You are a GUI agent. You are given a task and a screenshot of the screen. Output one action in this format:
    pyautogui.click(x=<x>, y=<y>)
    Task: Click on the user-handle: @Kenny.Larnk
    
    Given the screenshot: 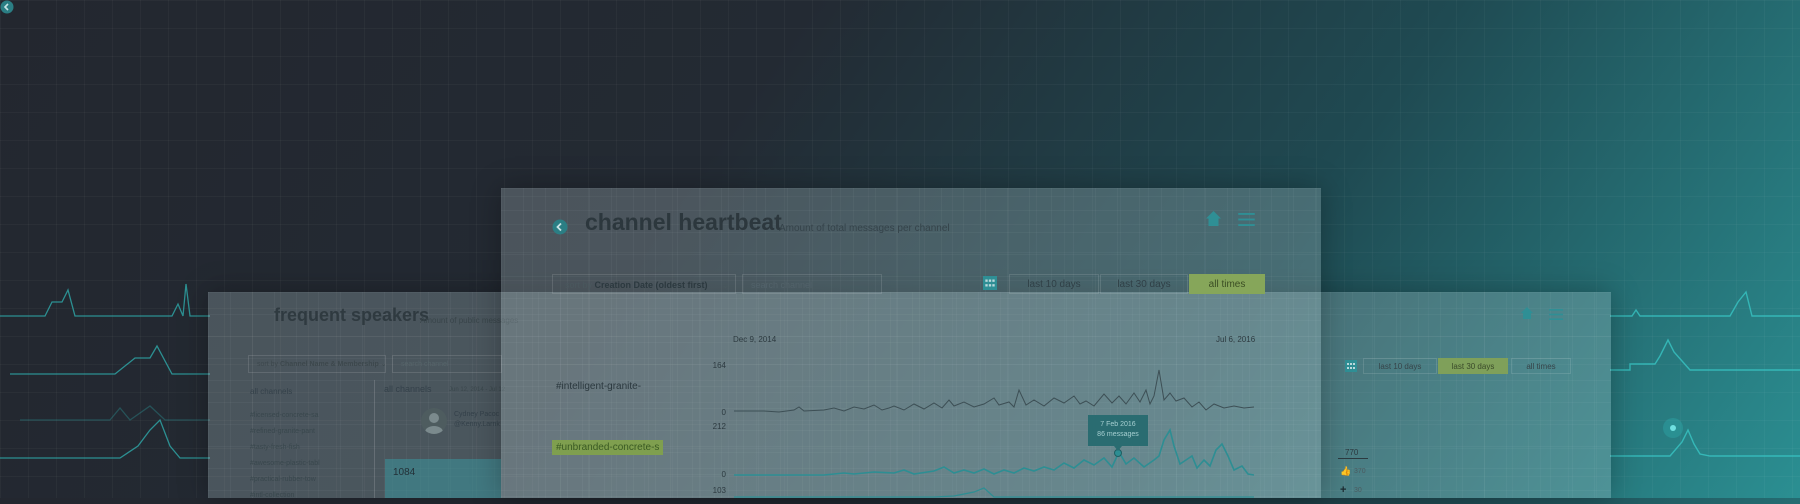 What is the action you would take?
    pyautogui.click(x=477, y=424)
    